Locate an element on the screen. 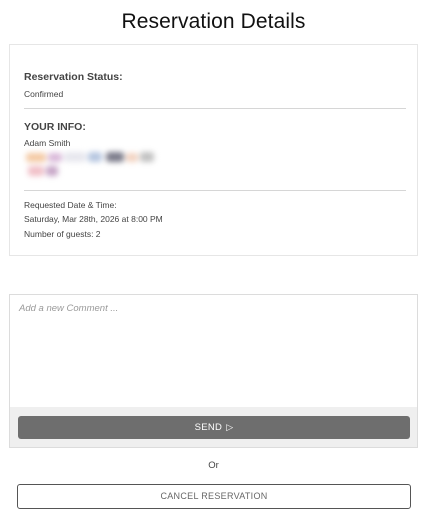 The image size is (427, 530). comment-footer: SEND ▷ is located at coordinates (213, 427).